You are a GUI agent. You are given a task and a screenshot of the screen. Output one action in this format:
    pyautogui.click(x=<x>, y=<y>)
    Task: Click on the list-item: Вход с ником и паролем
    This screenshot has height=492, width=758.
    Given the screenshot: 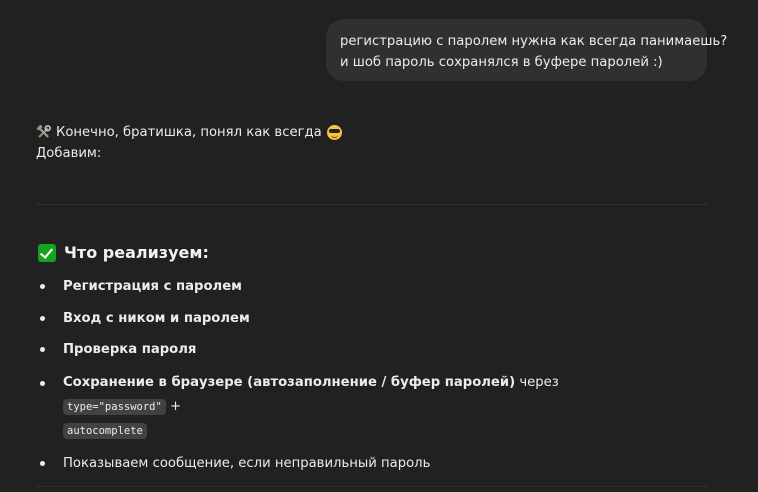 What is the action you would take?
    pyautogui.click(x=346, y=318)
    